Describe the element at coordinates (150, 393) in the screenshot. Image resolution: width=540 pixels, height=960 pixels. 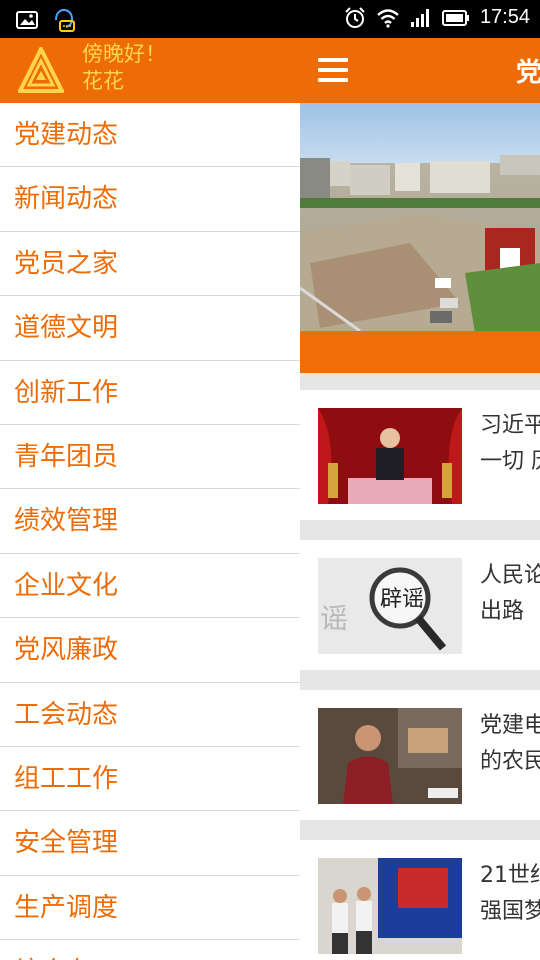
I see `menu-item-chuangxin-gongzuo: 创新工作` at that location.